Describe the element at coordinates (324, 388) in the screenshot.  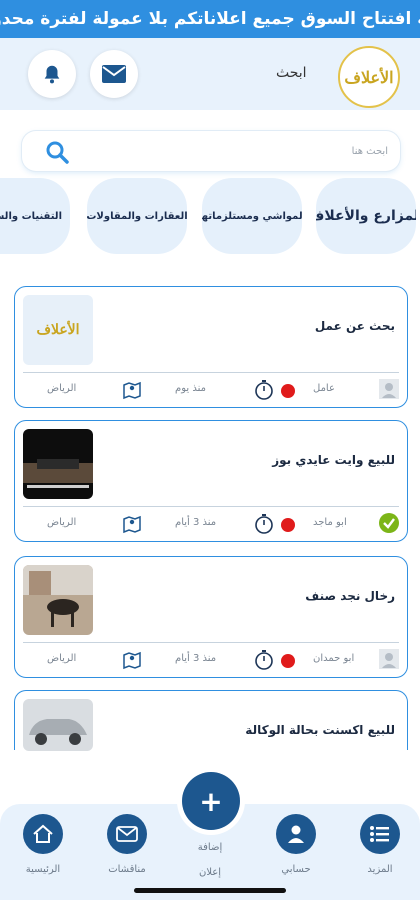
I see `listing-user: عامل` at that location.